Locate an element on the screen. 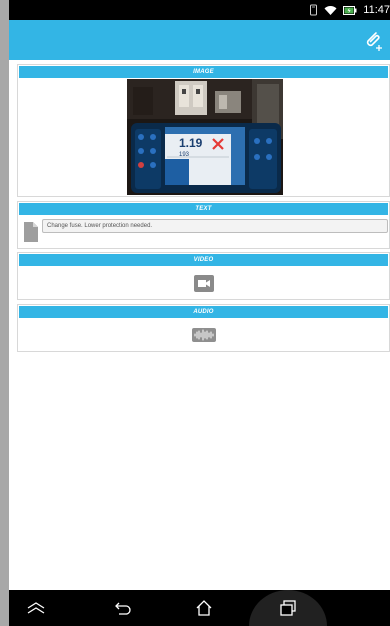 The height and width of the screenshot is (626, 390). home-icon is located at coordinates (204, 608).